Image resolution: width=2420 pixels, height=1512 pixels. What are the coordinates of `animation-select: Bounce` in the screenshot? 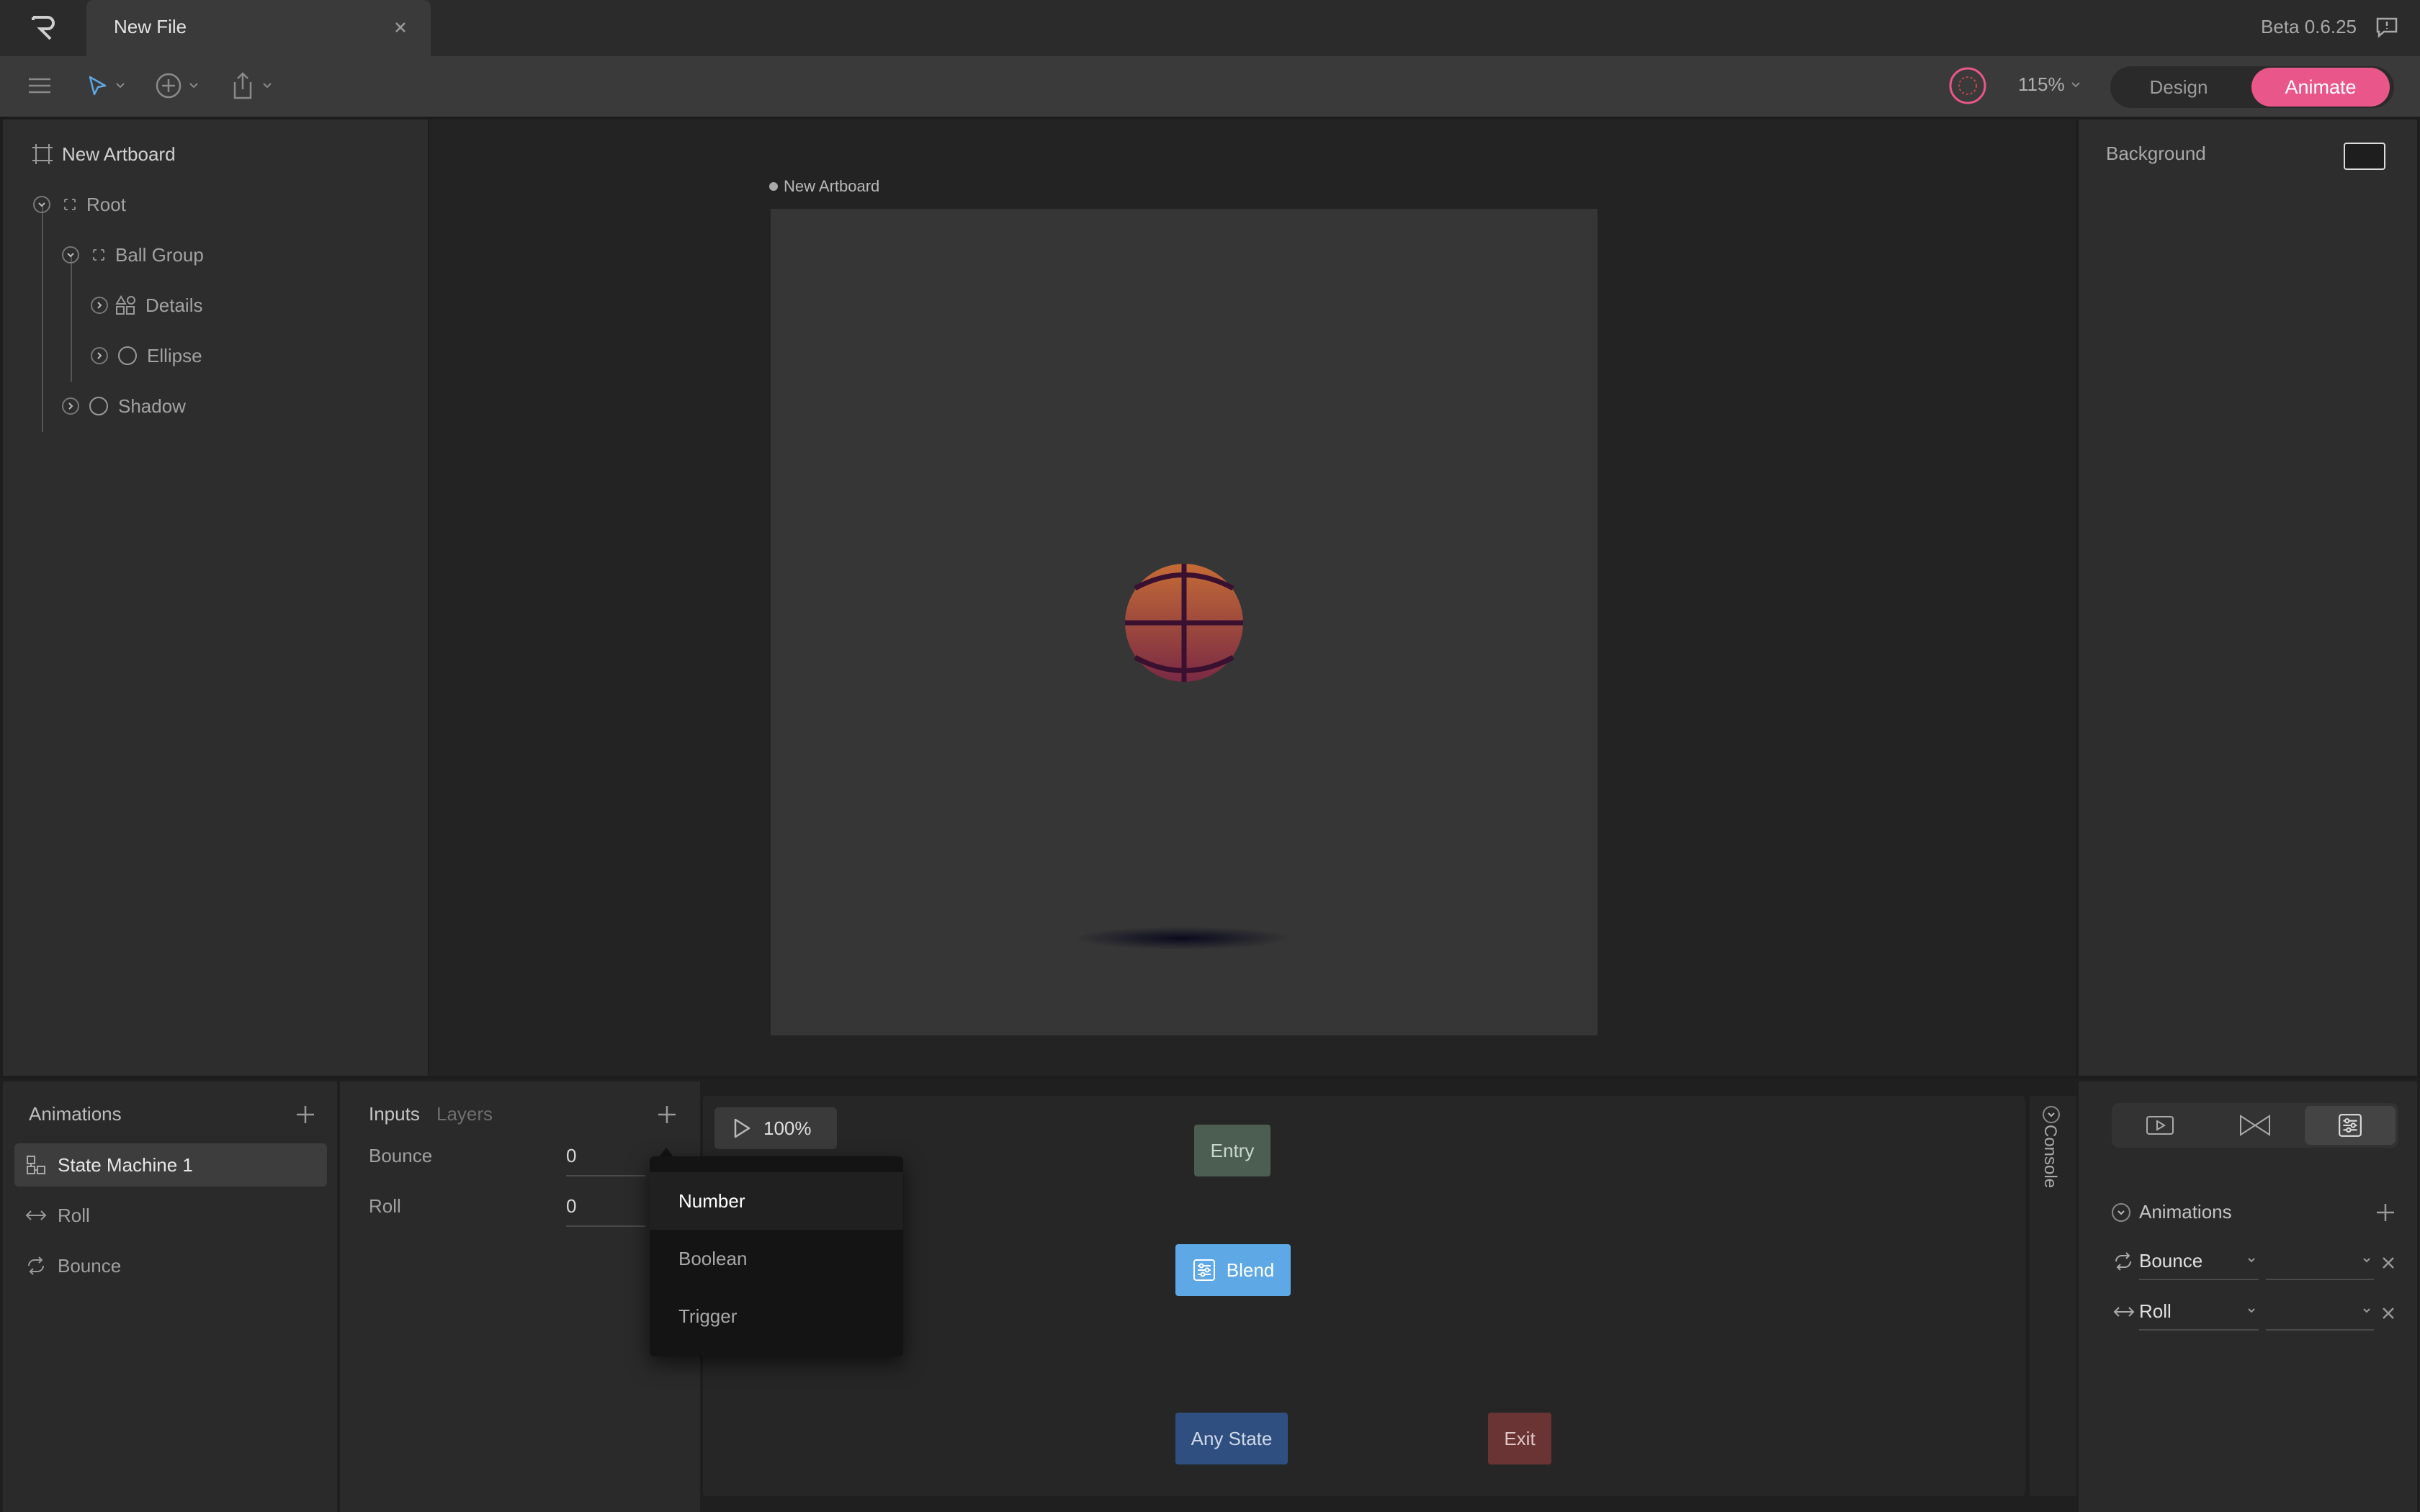 It's located at (2199, 1263).